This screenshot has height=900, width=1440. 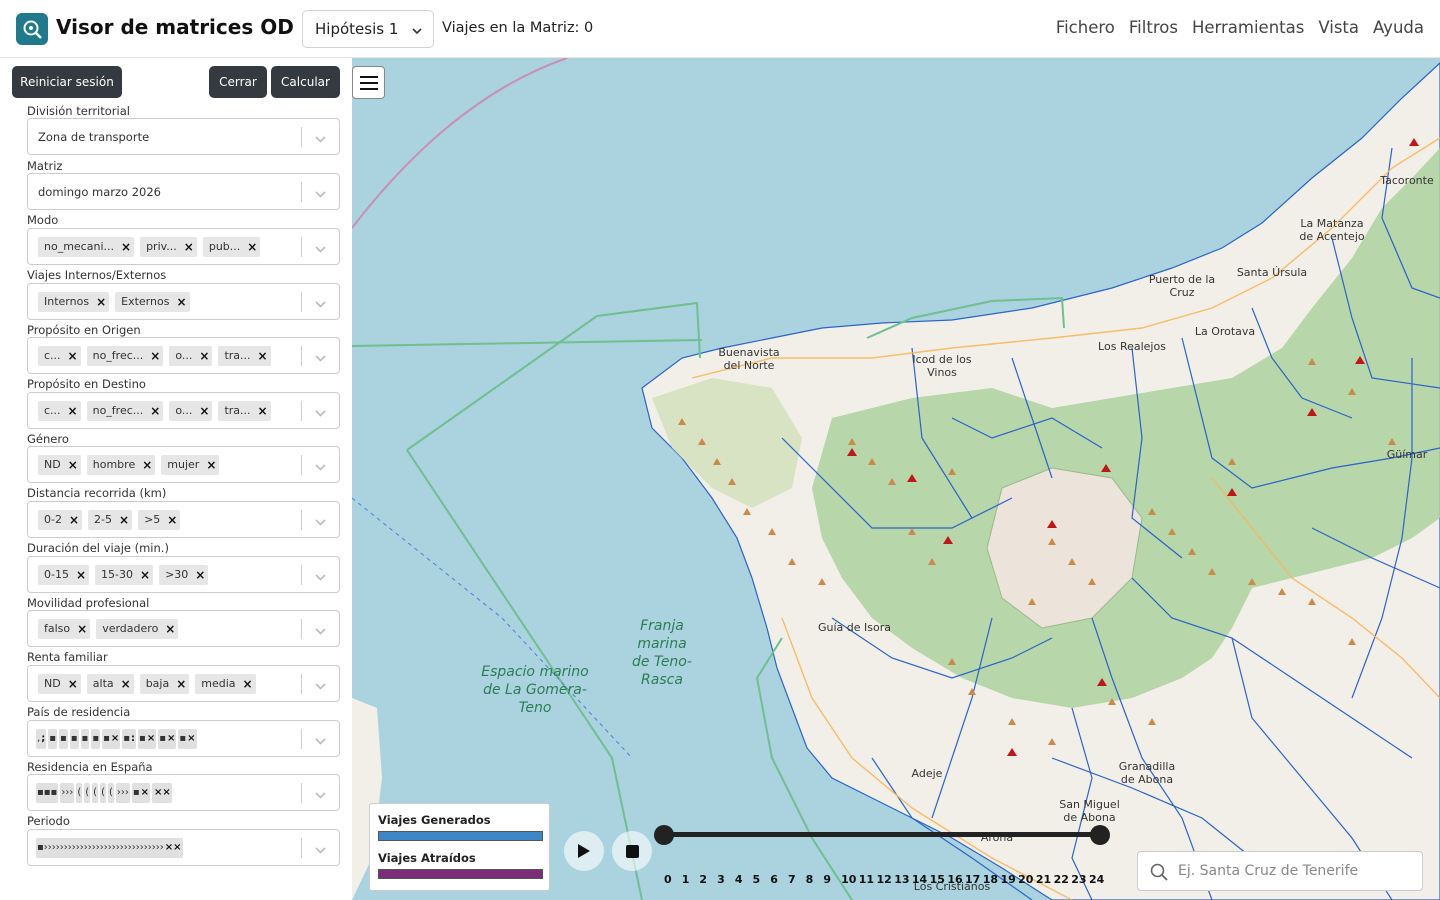 What do you see at coordinates (94, 136) in the screenshot?
I see `division-value: Zona de transporte` at bounding box center [94, 136].